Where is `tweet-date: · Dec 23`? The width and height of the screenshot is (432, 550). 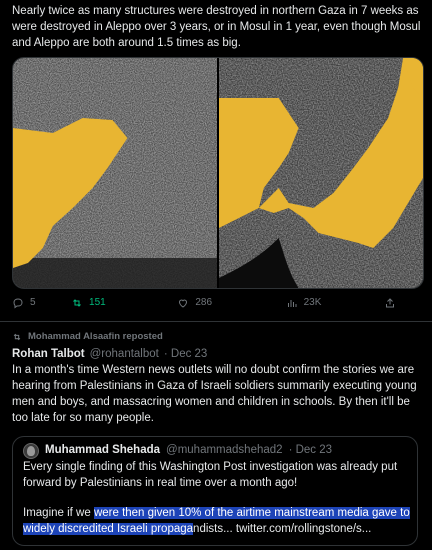 tweet-date: · Dec 23 is located at coordinates (185, 355).